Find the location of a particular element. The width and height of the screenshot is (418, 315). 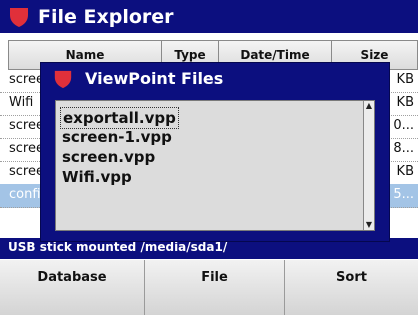

row-name: confi is located at coordinates (25, 194).